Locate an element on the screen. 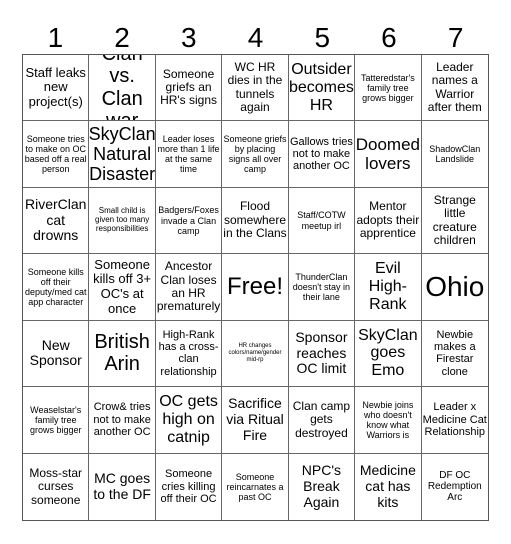  bingo-cell: Leader x Medicine Cat Relationship is located at coordinates (454, 420).